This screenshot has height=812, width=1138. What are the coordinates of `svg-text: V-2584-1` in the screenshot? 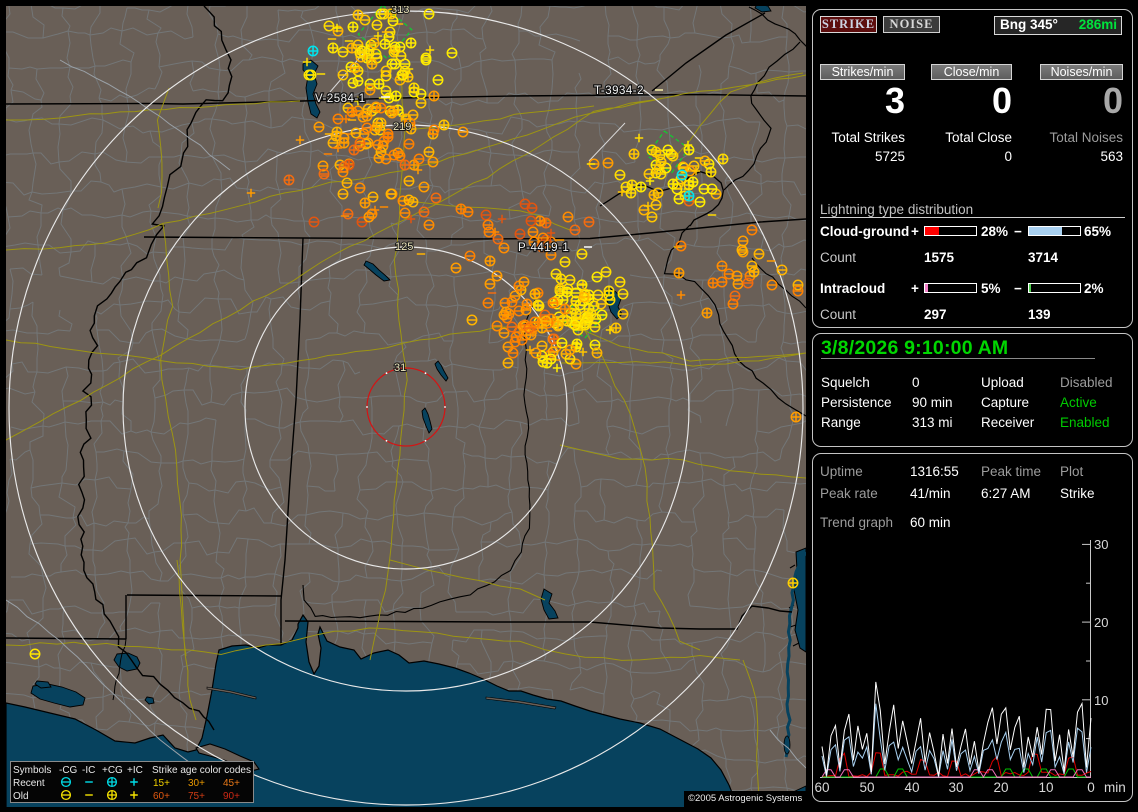 It's located at (340, 99).